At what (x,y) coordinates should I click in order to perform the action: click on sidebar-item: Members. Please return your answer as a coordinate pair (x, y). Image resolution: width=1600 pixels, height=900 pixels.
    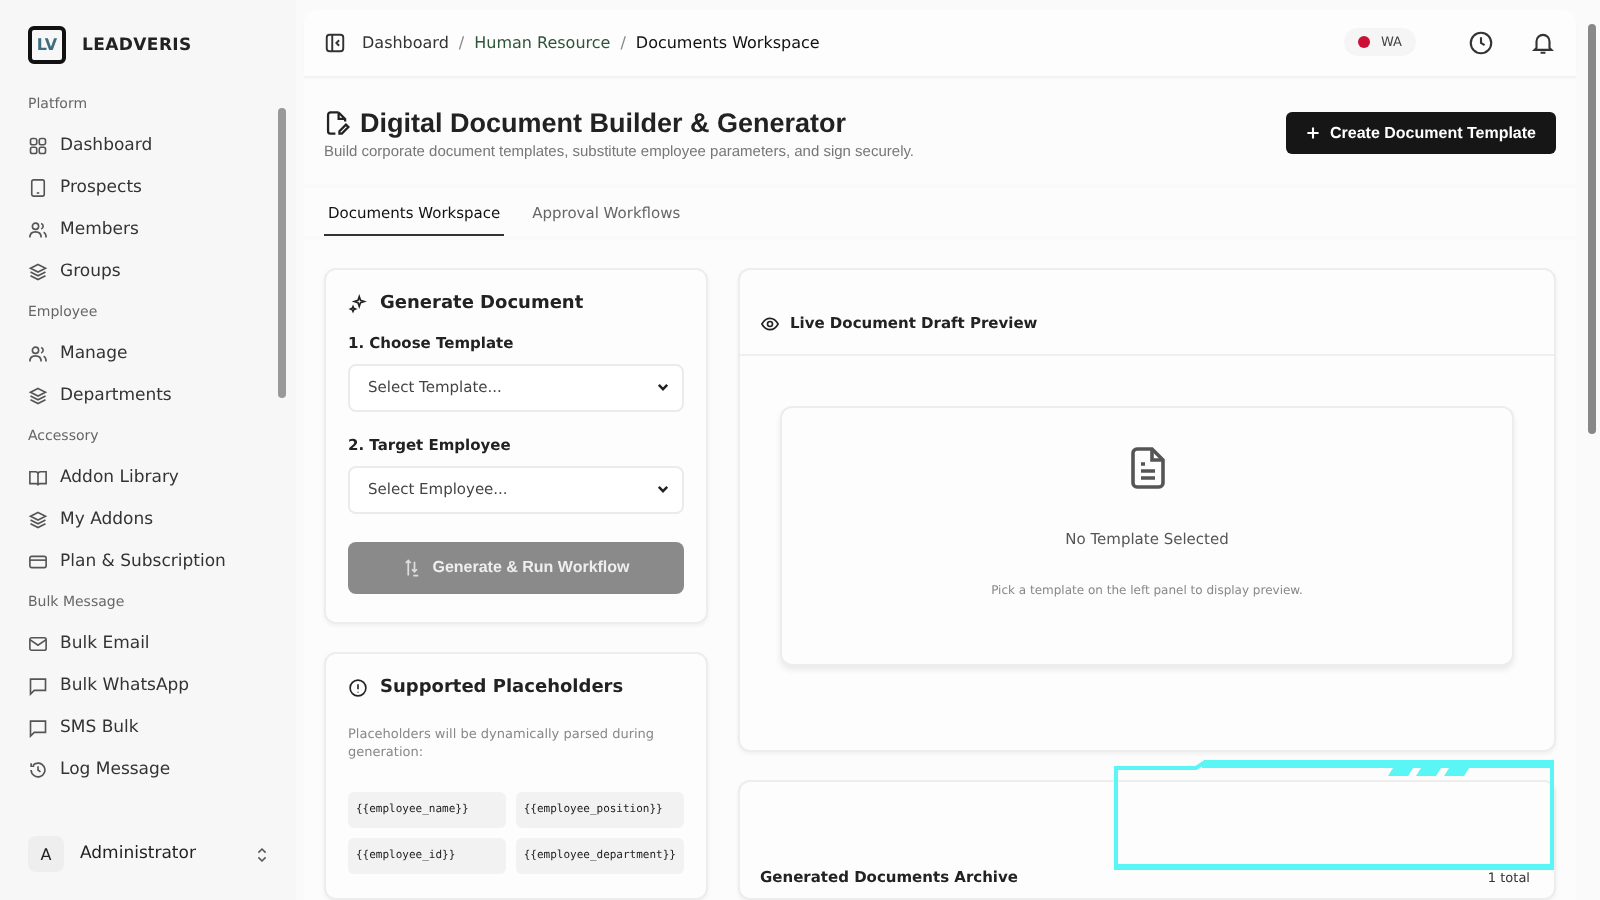
    Looking at the image, I should click on (148, 229).